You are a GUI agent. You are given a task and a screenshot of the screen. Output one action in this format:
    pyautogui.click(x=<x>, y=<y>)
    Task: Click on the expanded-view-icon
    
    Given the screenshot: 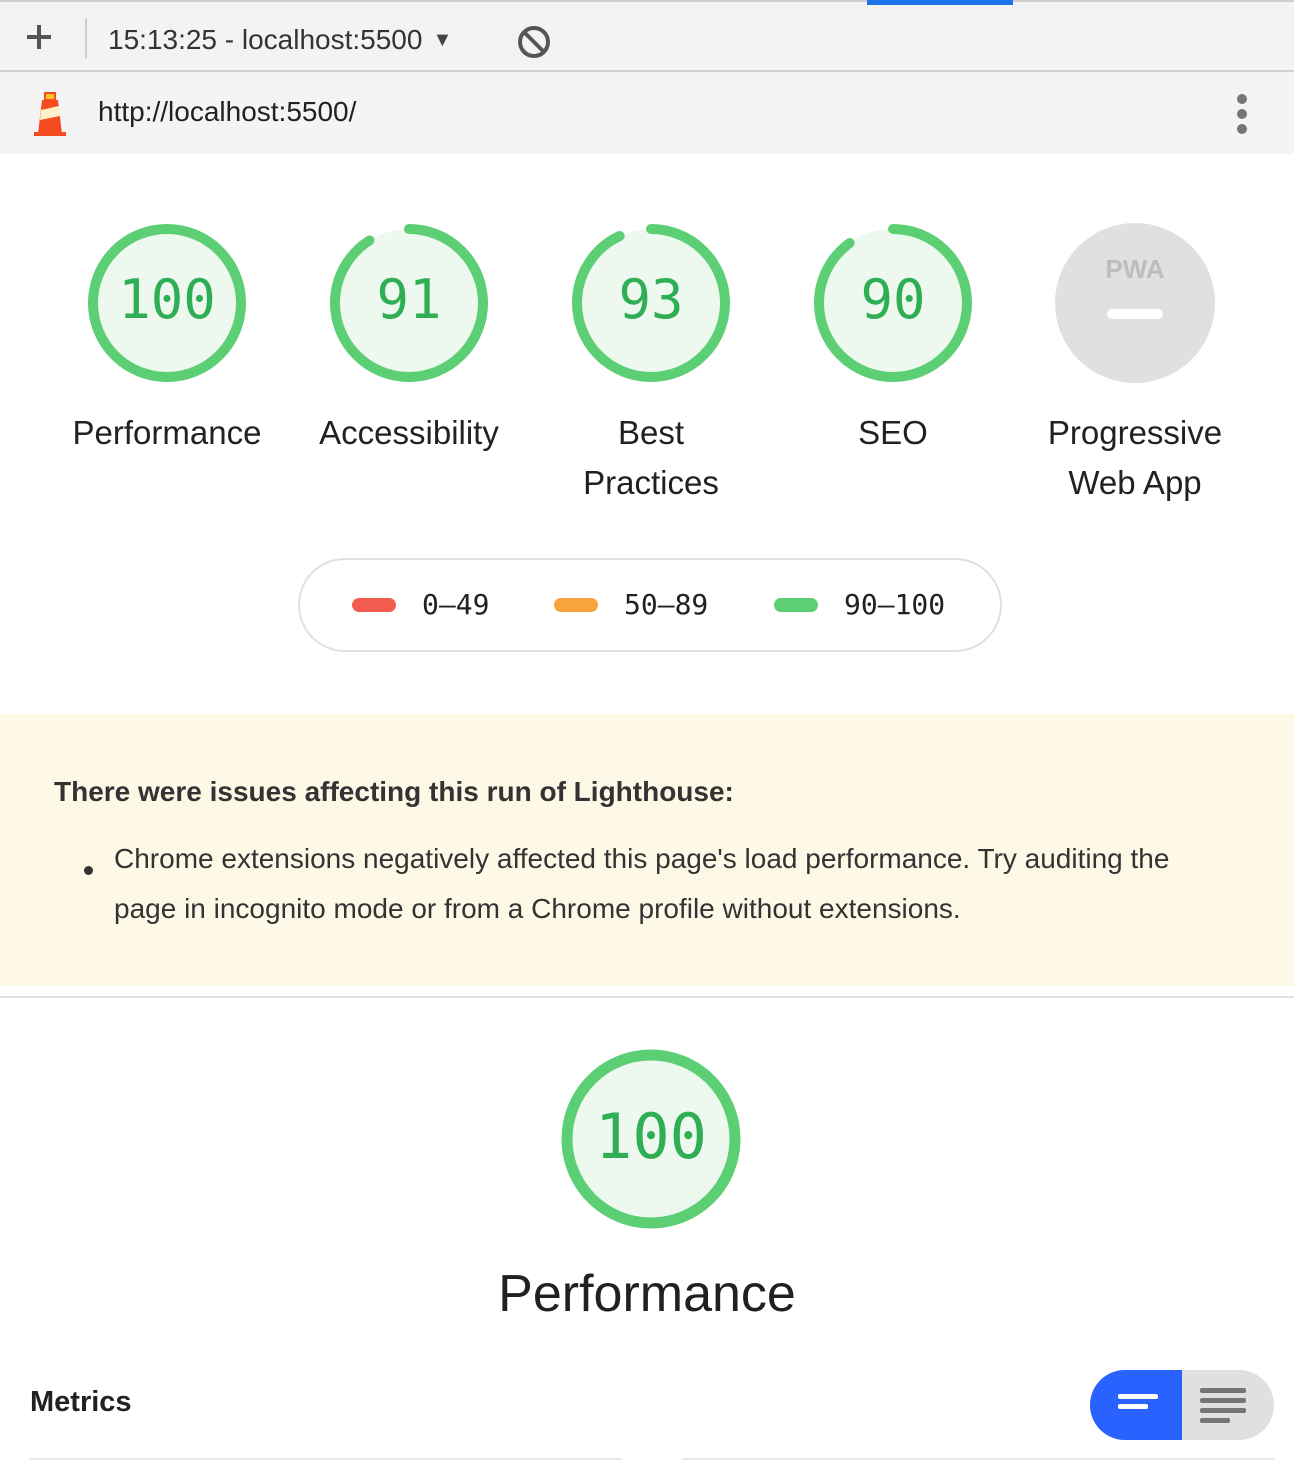 What is the action you would take?
    pyautogui.click(x=1223, y=1405)
    